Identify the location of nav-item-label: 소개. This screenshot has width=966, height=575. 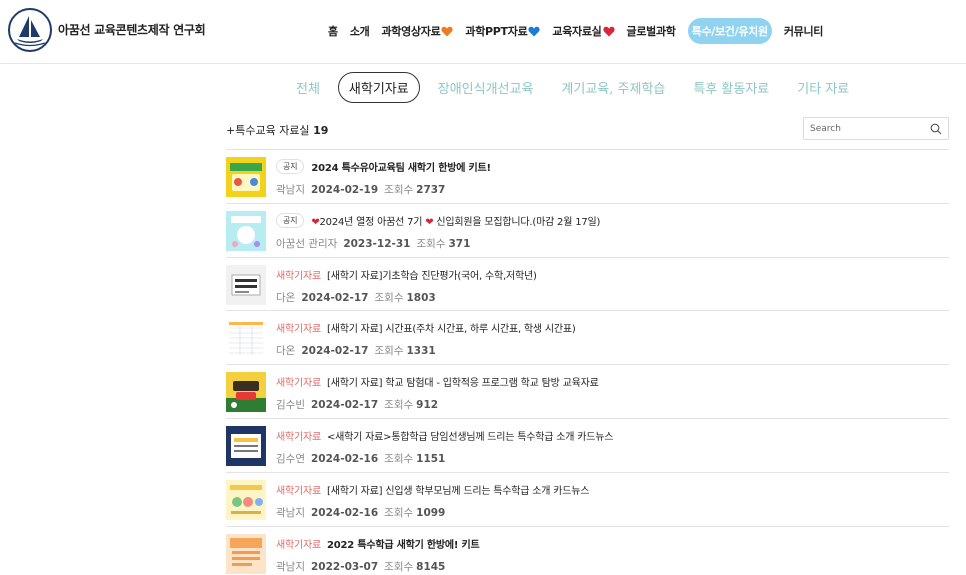
(359, 31).